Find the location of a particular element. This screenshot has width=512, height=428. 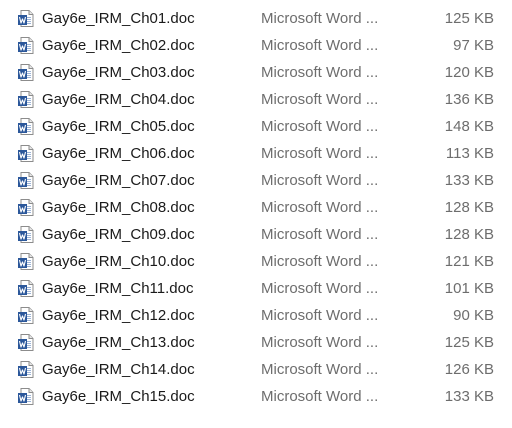

file-size: 97 KB is located at coordinates (473, 45).